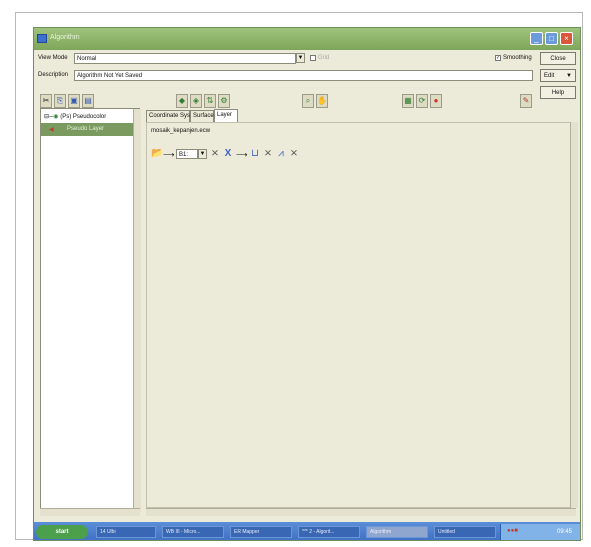 The height and width of the screenshot is (547, 591). What do you see at coordinates (202, 154) in the screenshot?
I see `band-dropdown-button: ▼` at bounding box center [202, 154].